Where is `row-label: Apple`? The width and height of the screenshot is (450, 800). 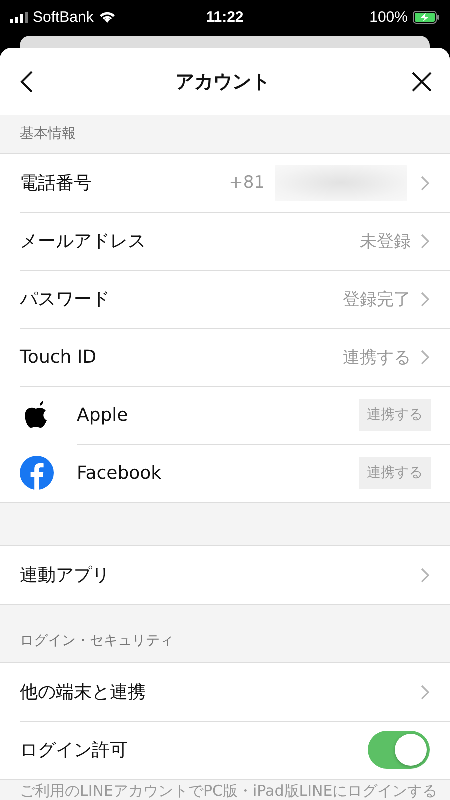
row-label: Apple is located at coordinates (103, 415).